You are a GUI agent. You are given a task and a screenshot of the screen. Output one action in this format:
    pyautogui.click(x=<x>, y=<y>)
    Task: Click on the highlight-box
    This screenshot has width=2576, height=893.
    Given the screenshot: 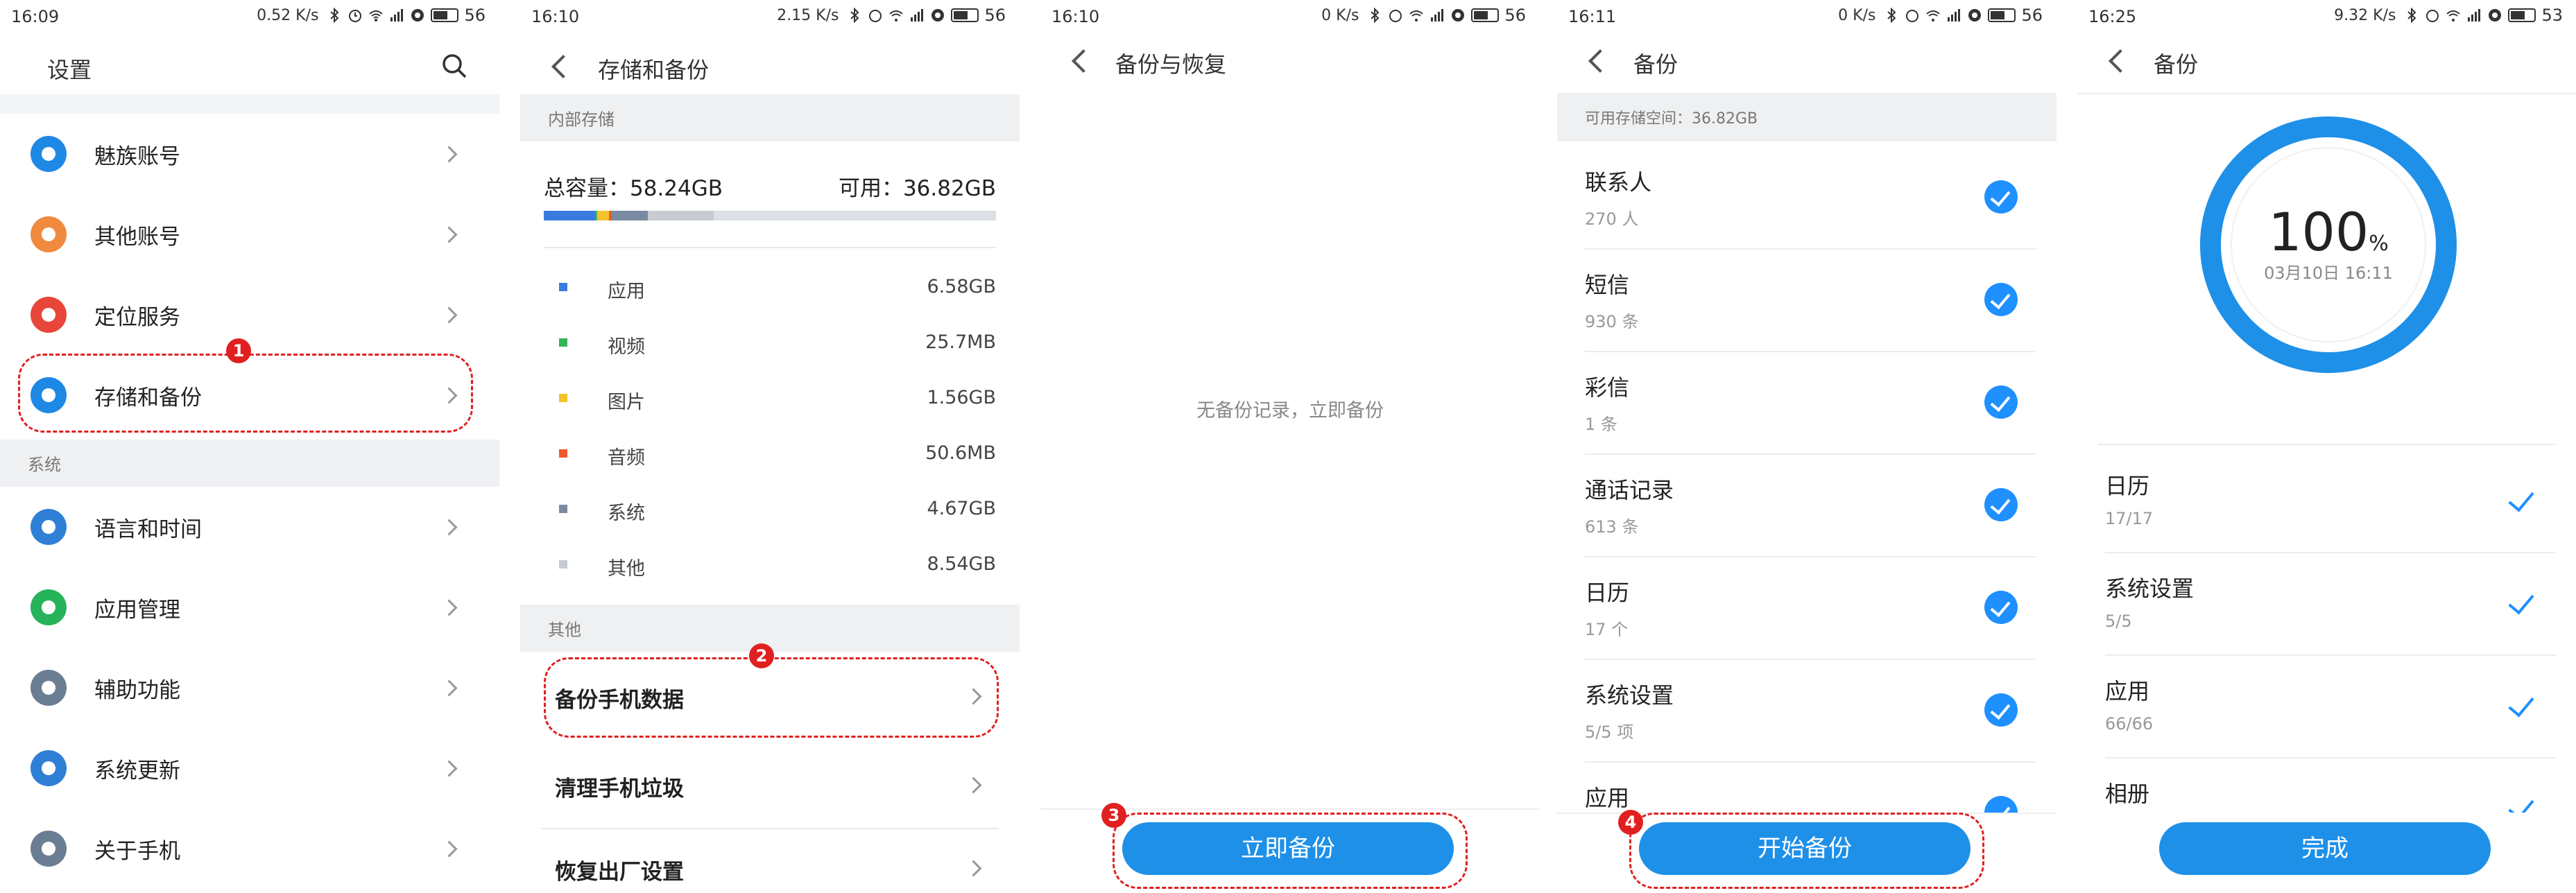 What is the action you would take?
    pyautogui.click(x=1806, y=851)
    